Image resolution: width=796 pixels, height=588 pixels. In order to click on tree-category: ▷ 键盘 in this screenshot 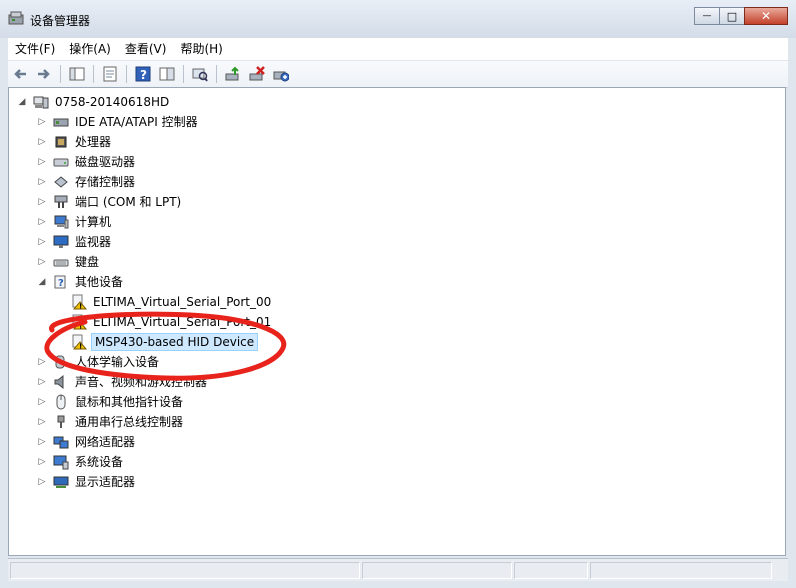, I will do `click(69, 262)`.